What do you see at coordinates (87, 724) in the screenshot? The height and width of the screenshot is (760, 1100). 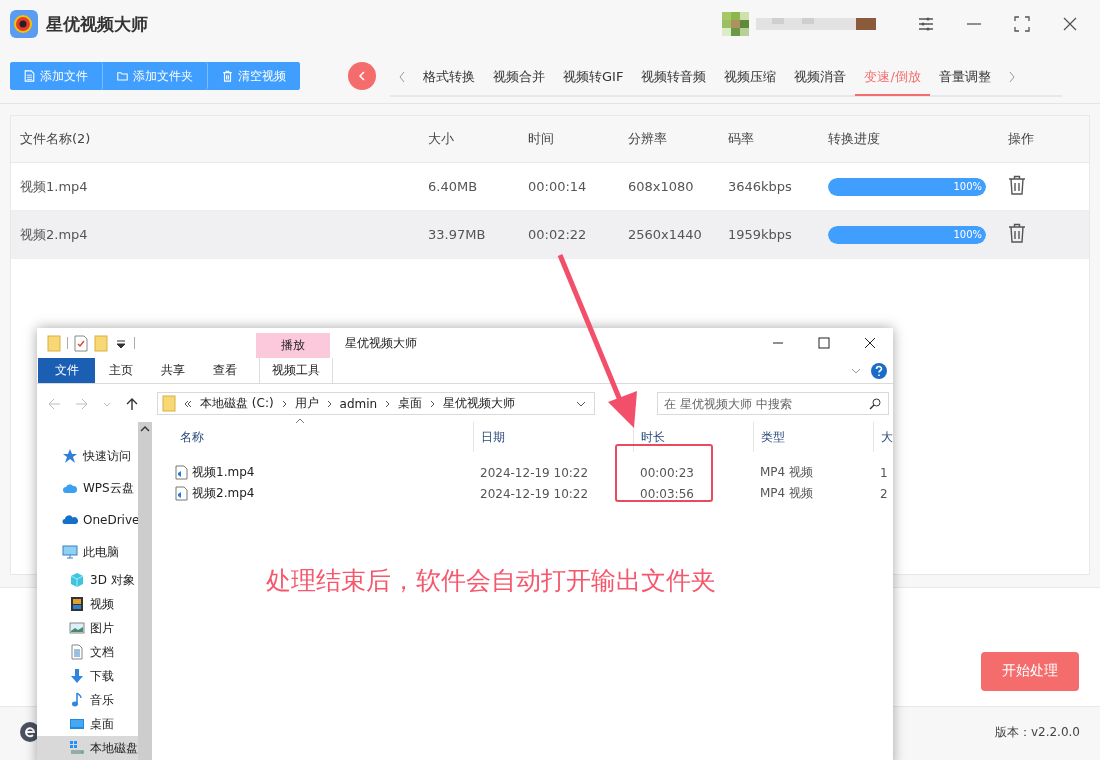 I see `nav-item: 桌面` at bounding box center [87, 724].